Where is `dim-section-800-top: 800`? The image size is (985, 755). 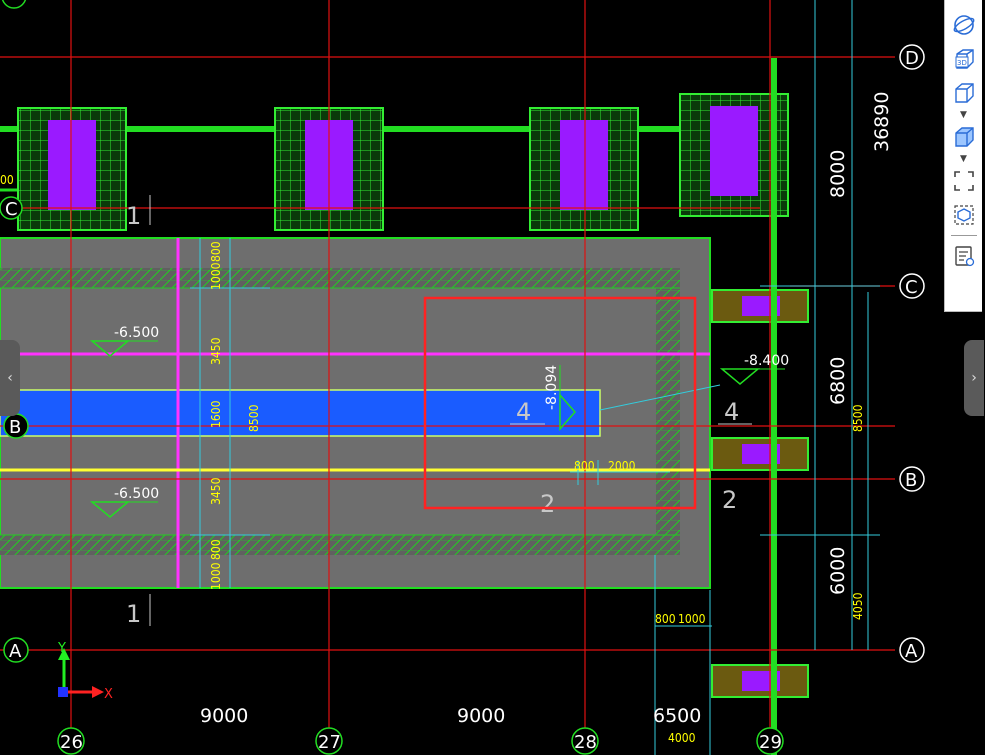
dim-section-800-top: 800 is located at coordinates (216, 251).